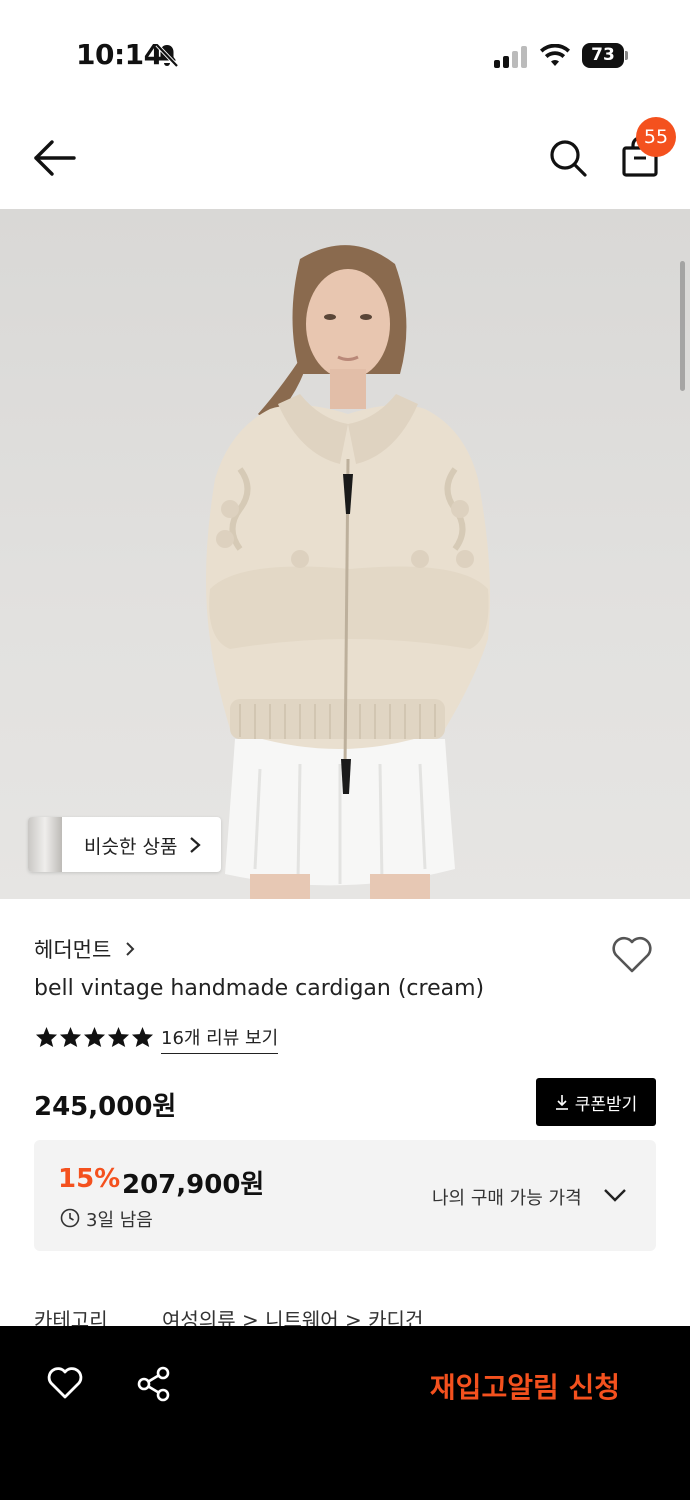  I want to click on my-price-label: 나의 구매 가능 가격, so click(507, 1198).